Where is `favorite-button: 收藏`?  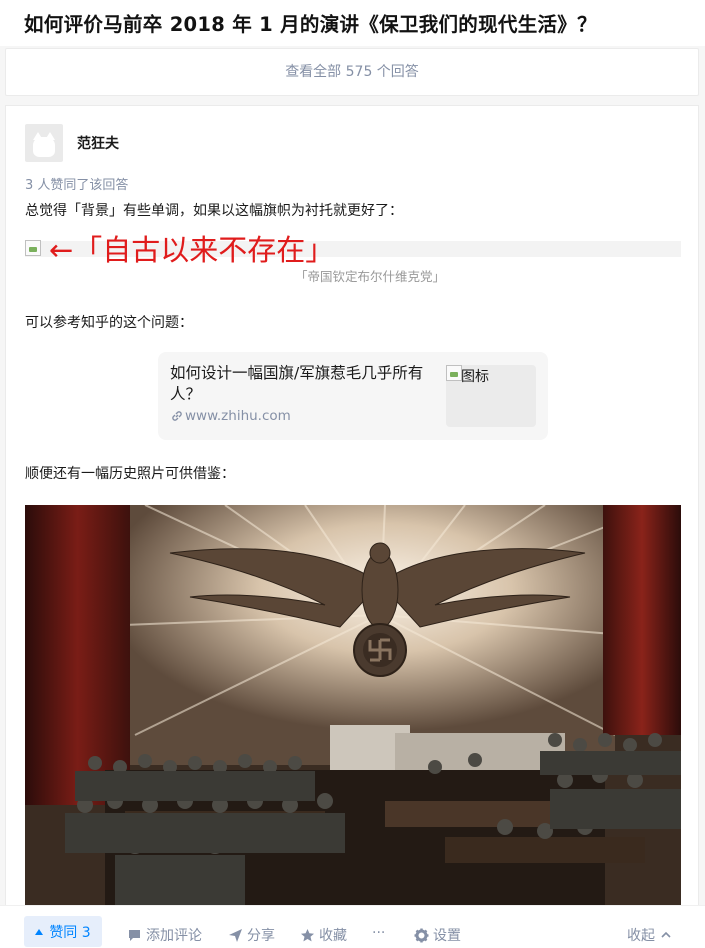 favorite-button: 收藏 is located at coordinates (323, 935).